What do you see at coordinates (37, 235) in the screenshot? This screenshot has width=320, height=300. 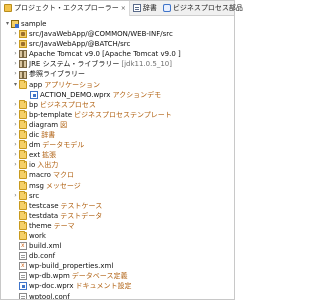 I see `tree-item-label: work` at bounding box center [37, 235].